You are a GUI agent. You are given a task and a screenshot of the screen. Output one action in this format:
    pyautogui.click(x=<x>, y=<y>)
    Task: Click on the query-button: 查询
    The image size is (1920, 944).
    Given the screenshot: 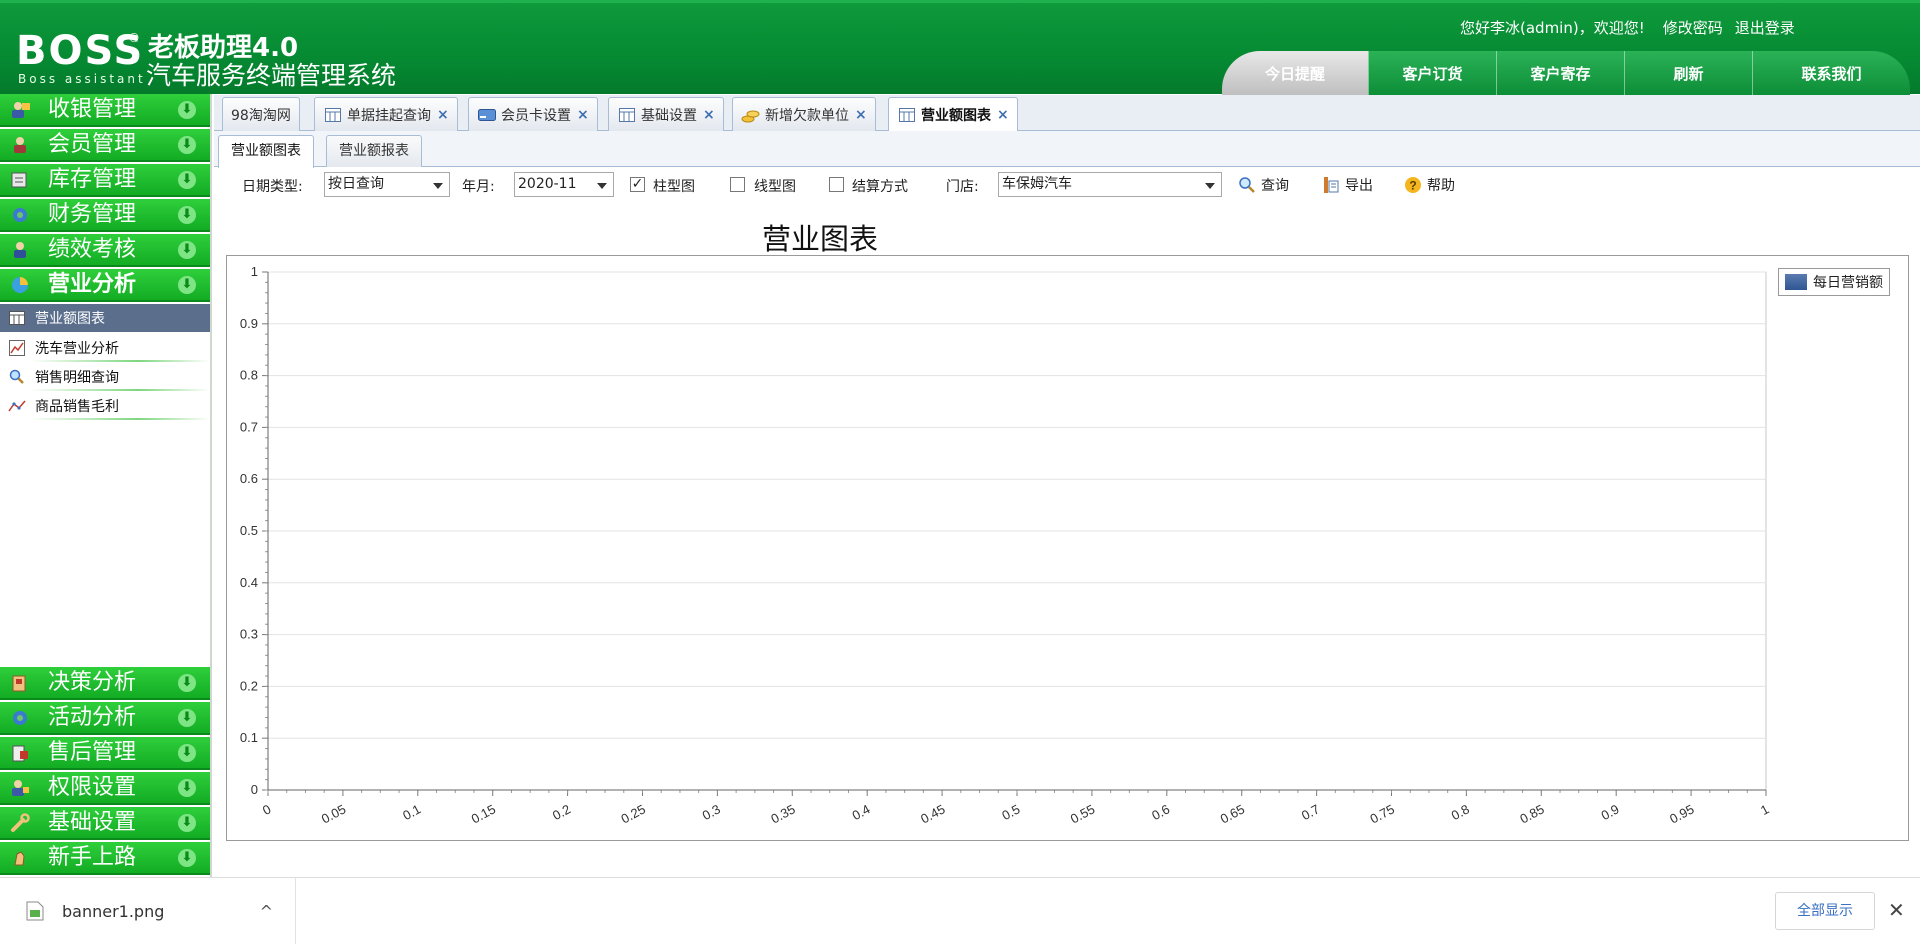 What is the action you would take?
    pyautogui.click(x=1263, y=185)
    